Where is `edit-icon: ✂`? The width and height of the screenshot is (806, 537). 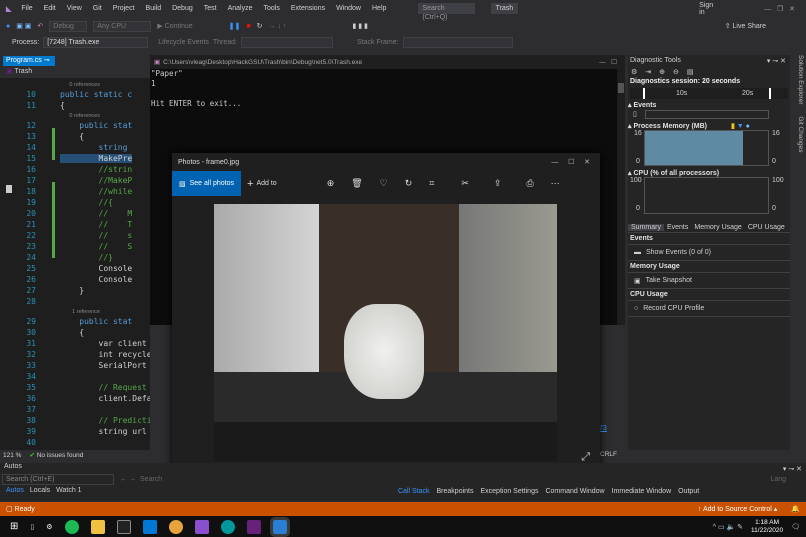
edit-icon: ✂ is located at coordinates (465, 183).